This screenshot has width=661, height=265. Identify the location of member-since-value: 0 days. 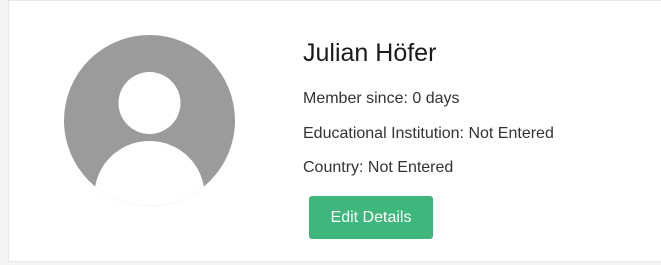
(436, 98).